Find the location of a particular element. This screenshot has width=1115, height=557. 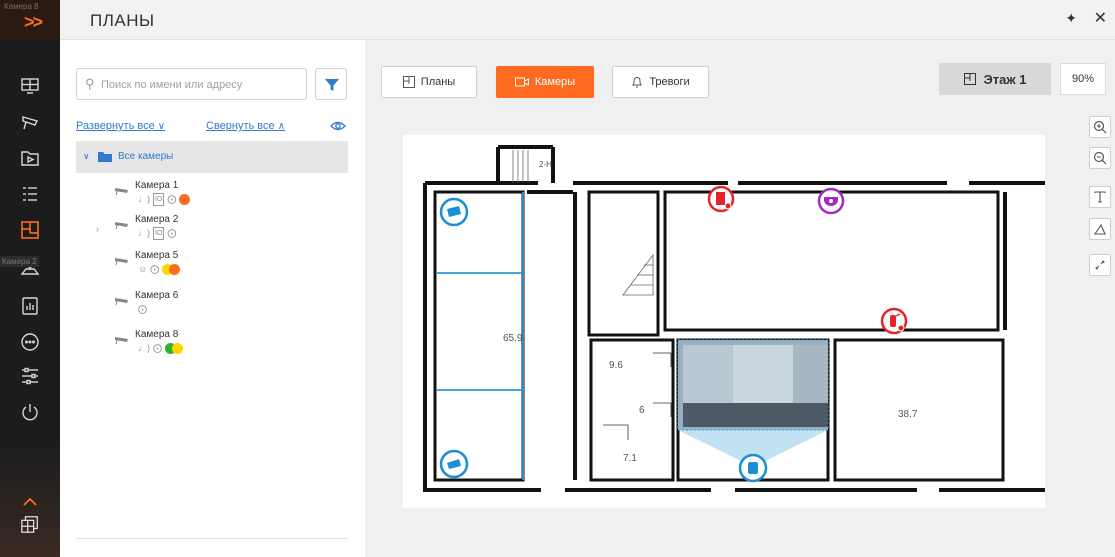

plan-dome-camera-marker-icon is located at coordinates (831, 201).